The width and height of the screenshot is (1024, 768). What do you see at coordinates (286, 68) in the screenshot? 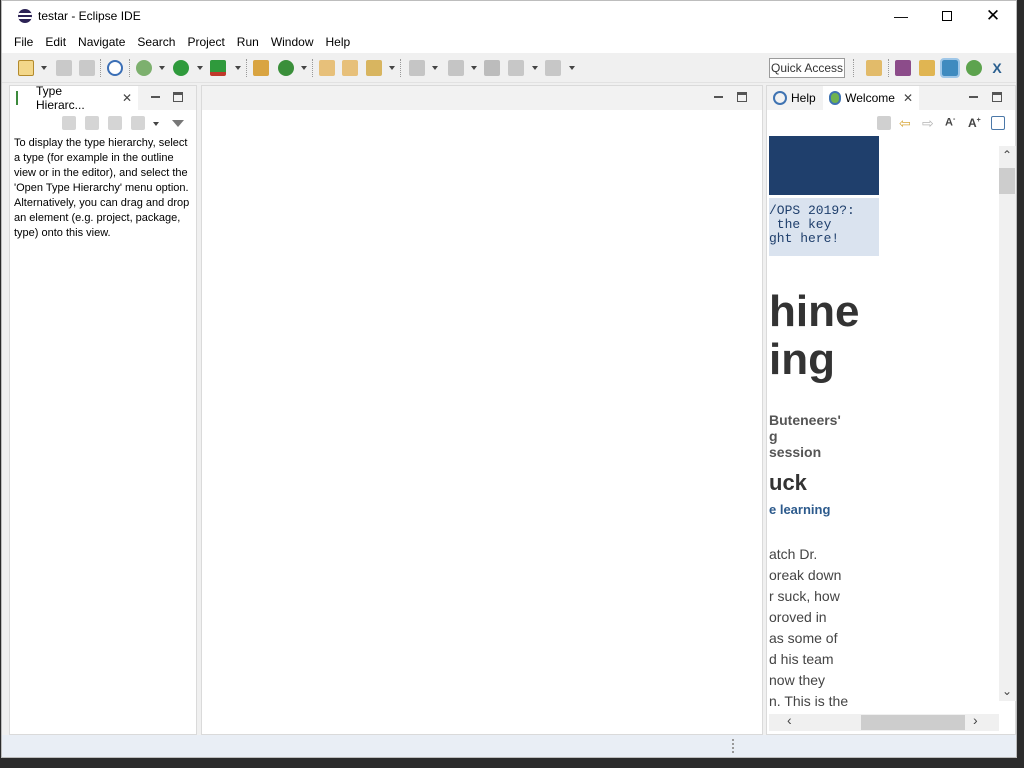
I see `refresh-icon` at bounding box center [286, 68].